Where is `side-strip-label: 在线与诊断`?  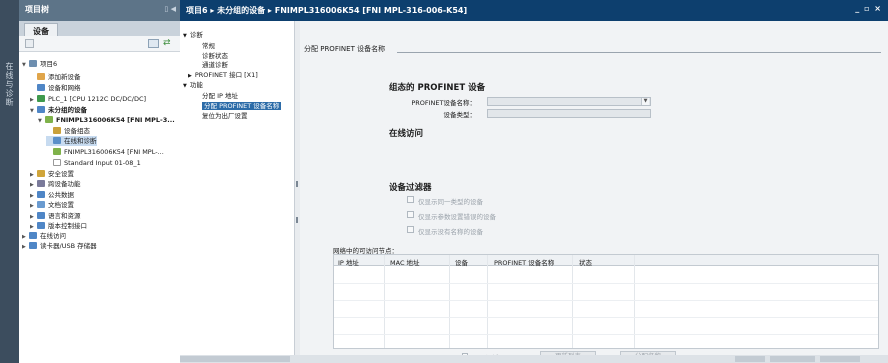 side-strip-label: 在线与诊断 is located at coordinates (9, 84).